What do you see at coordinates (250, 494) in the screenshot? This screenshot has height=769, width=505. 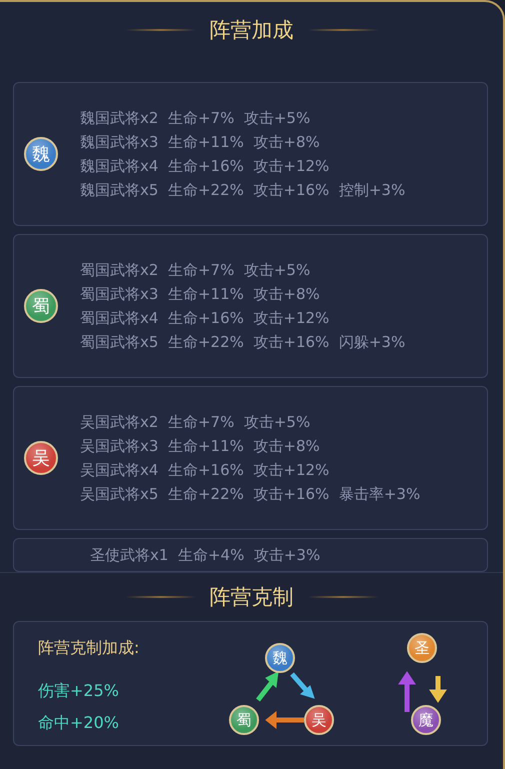 I see `bonus-line: 吴国武将x5 生命+22% 攻击+16% 暴击率+3%` at bounding box center [250, 494].